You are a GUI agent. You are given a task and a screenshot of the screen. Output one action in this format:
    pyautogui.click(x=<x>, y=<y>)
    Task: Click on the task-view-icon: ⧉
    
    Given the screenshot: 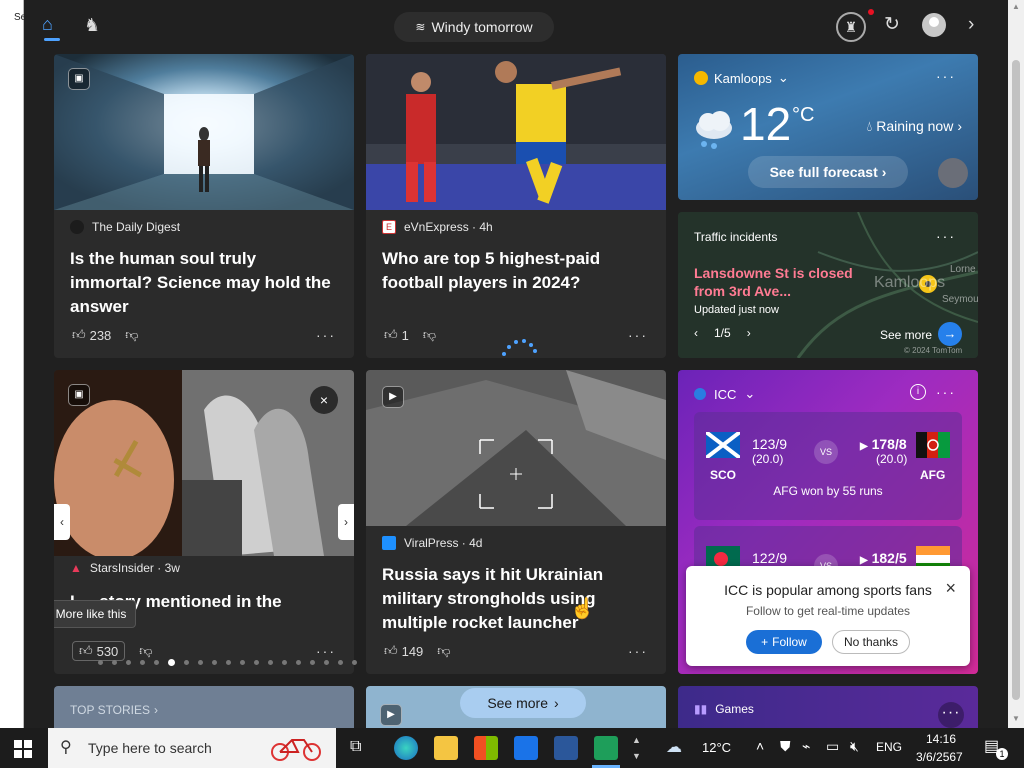 What is the action you would take?
    pyautogui.click(x=355, y=747)
    